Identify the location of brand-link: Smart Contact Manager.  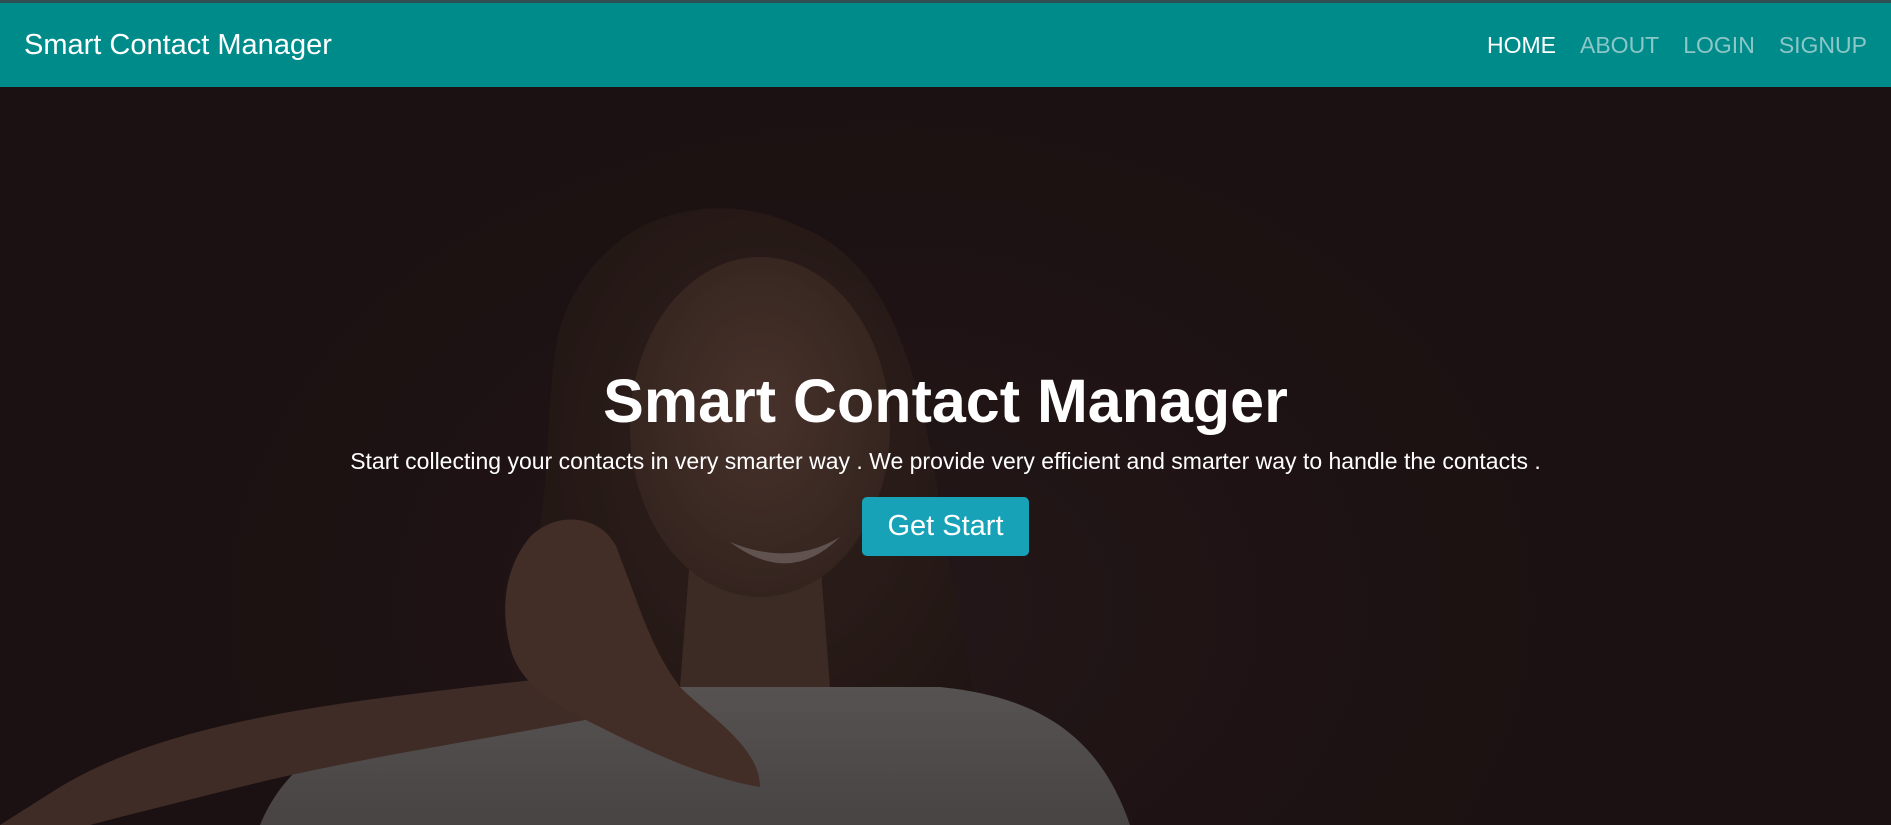
(178, 45).